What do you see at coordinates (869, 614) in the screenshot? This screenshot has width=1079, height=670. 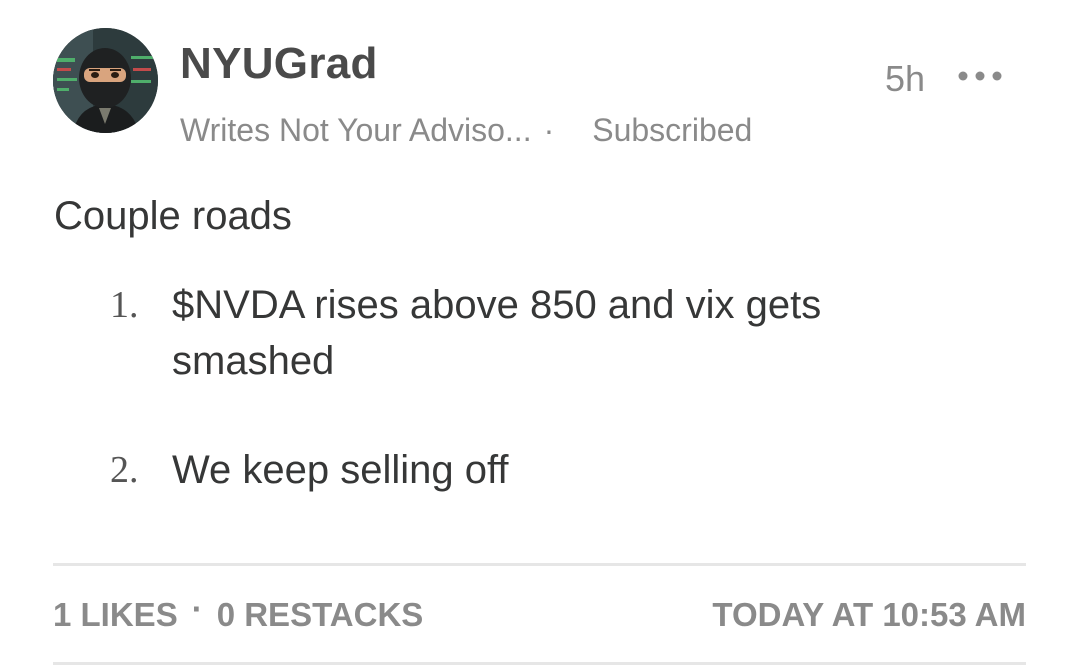 I see `post-timestamp: TODAY AT 10:53 AM` at bounding box center [869, 614].